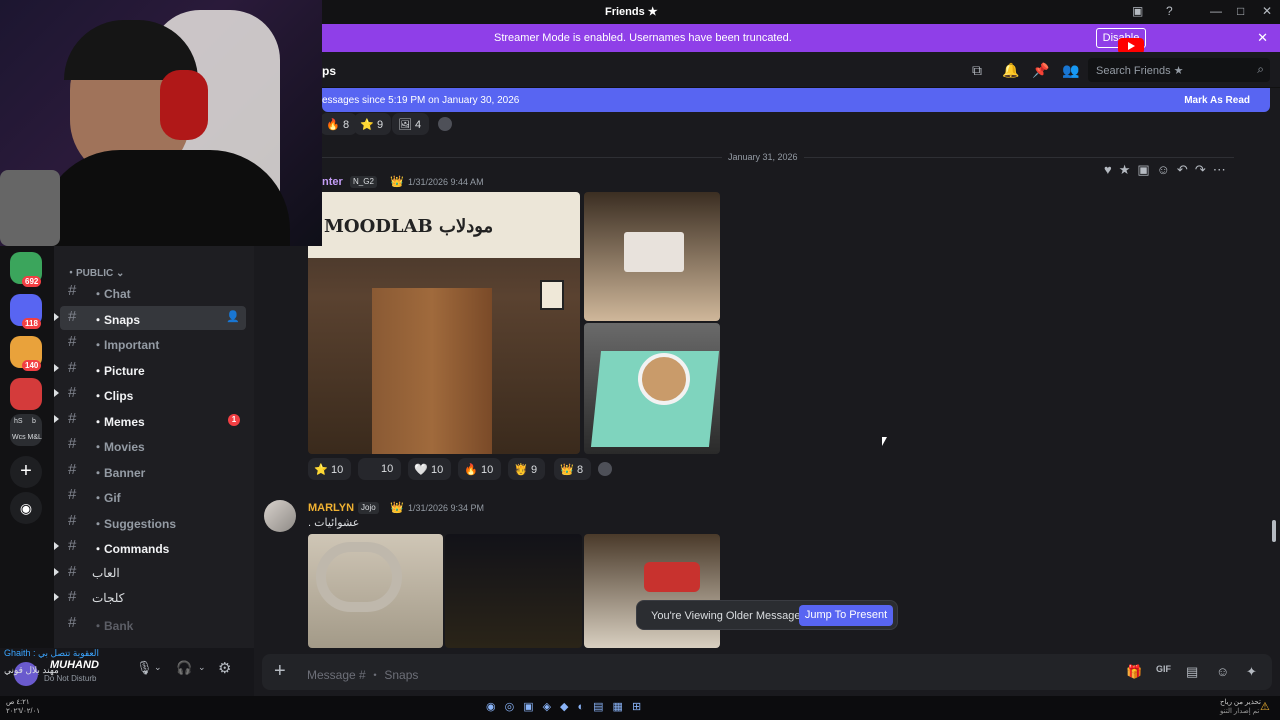 The height and width of the screenshot is (720, 1280). What do you see at coordinates (1274, 531) in the screenshot?
I see `scrollbar-thumb` at bounding box center [1274, 531].